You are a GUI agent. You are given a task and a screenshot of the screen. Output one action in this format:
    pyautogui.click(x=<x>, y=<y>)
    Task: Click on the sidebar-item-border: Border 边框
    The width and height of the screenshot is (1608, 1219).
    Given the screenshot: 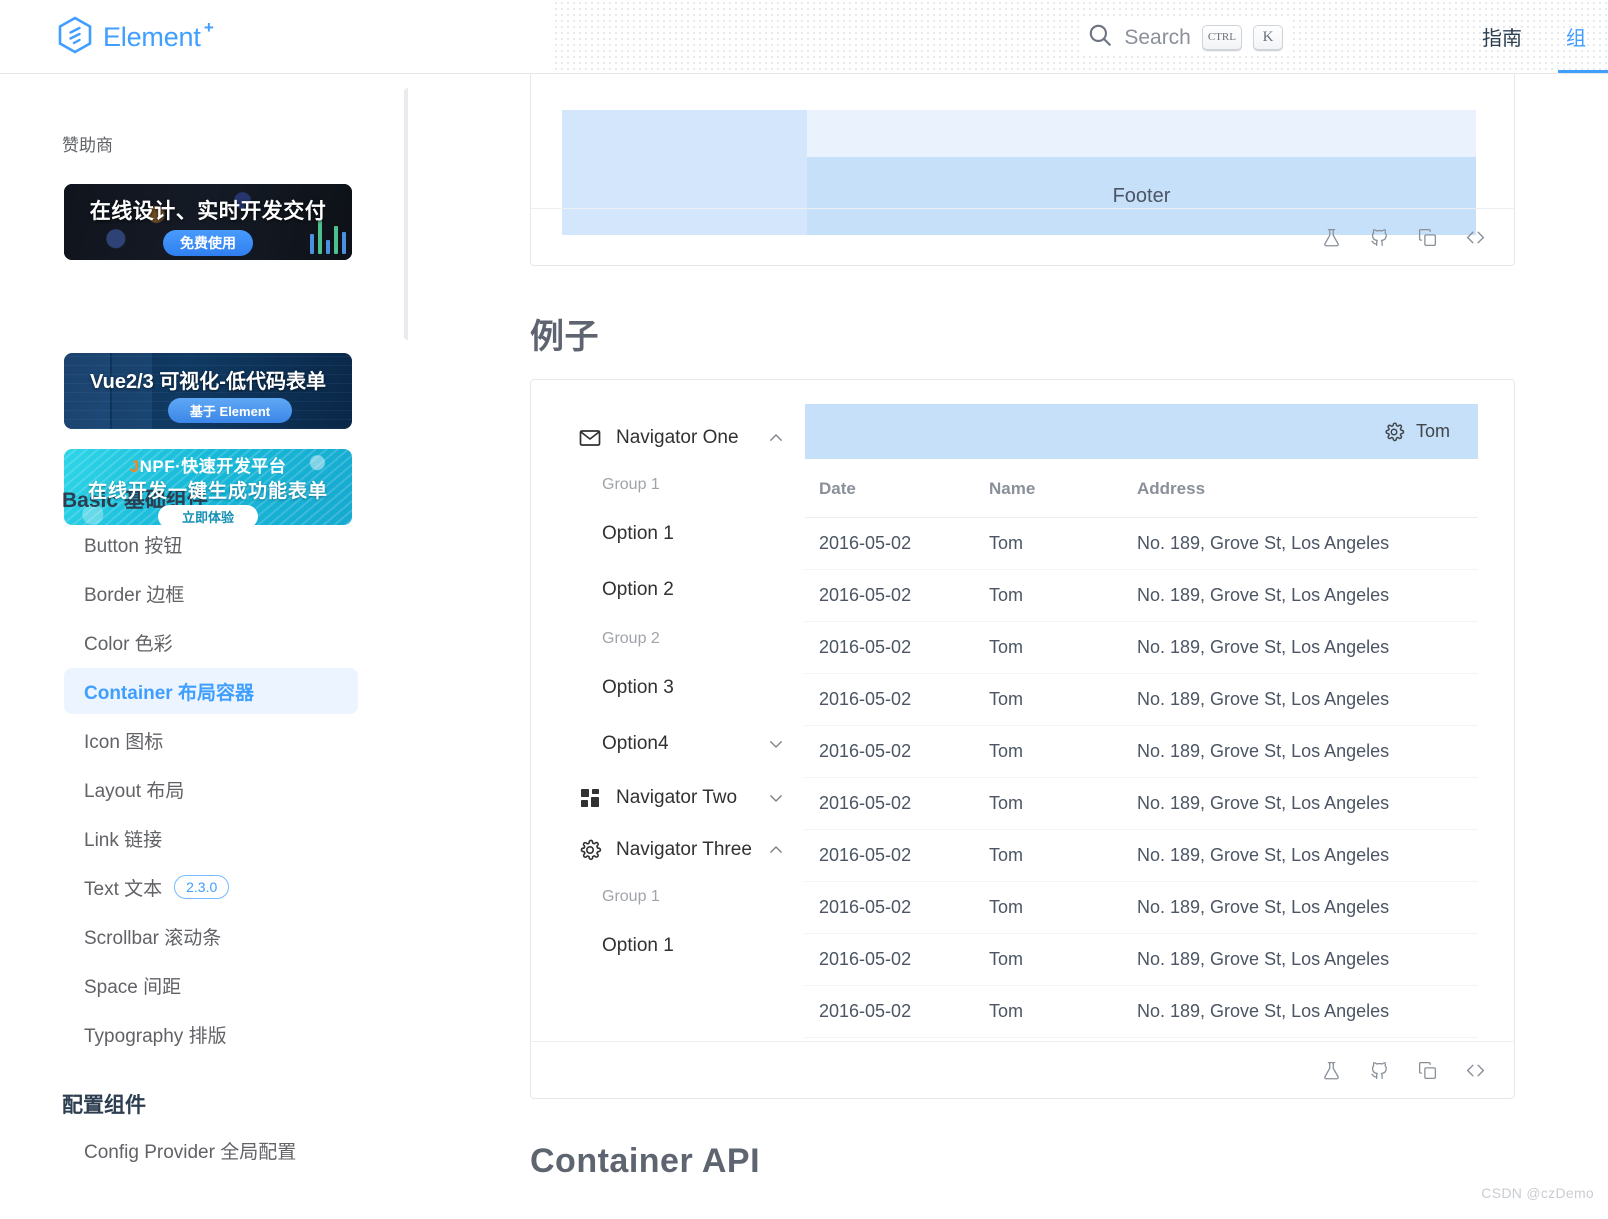 What is the action you would take?
    pyautogui.click(x=211, y=593)
    